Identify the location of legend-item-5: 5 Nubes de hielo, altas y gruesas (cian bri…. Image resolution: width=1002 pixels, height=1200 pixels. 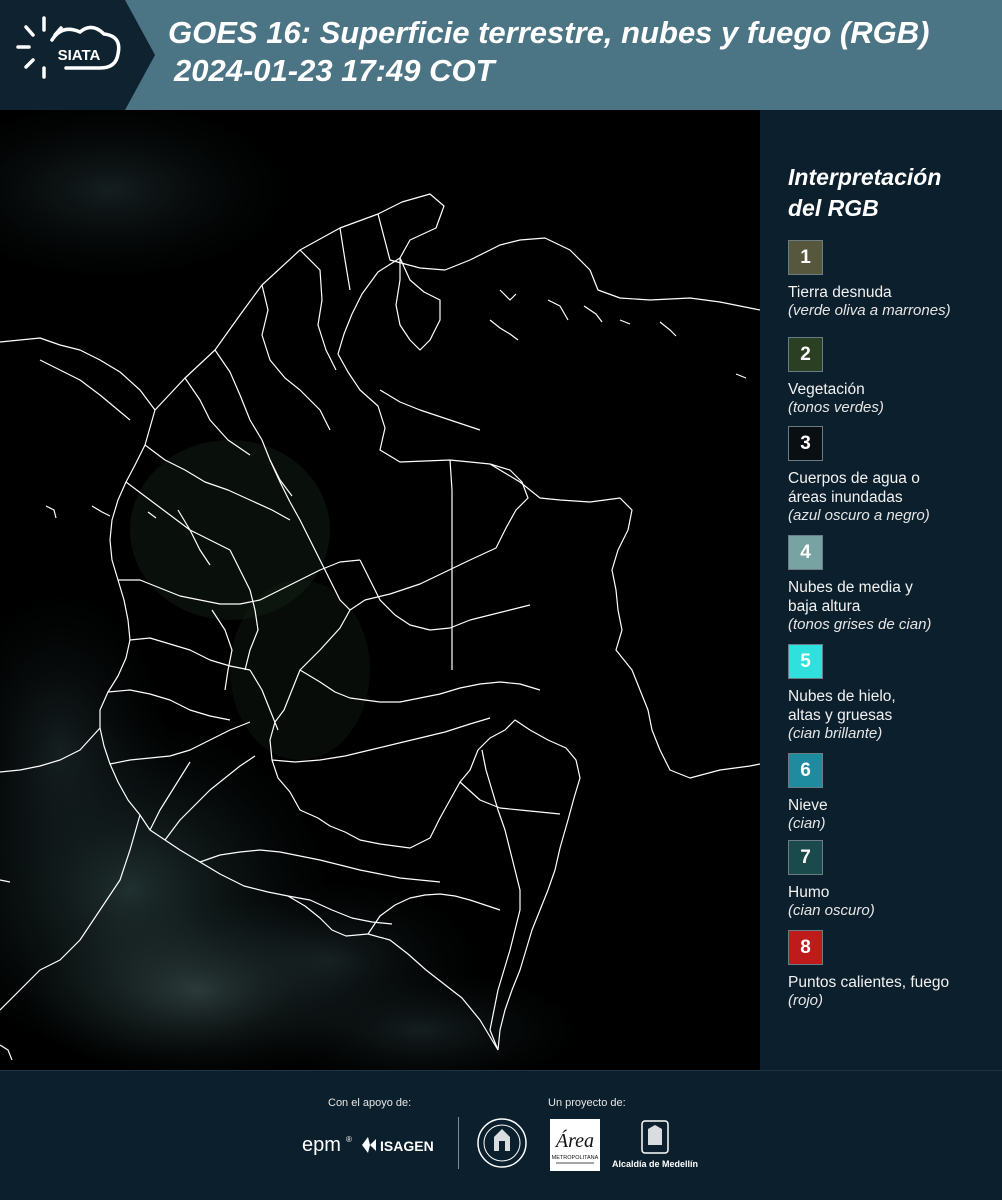
(894, 693).